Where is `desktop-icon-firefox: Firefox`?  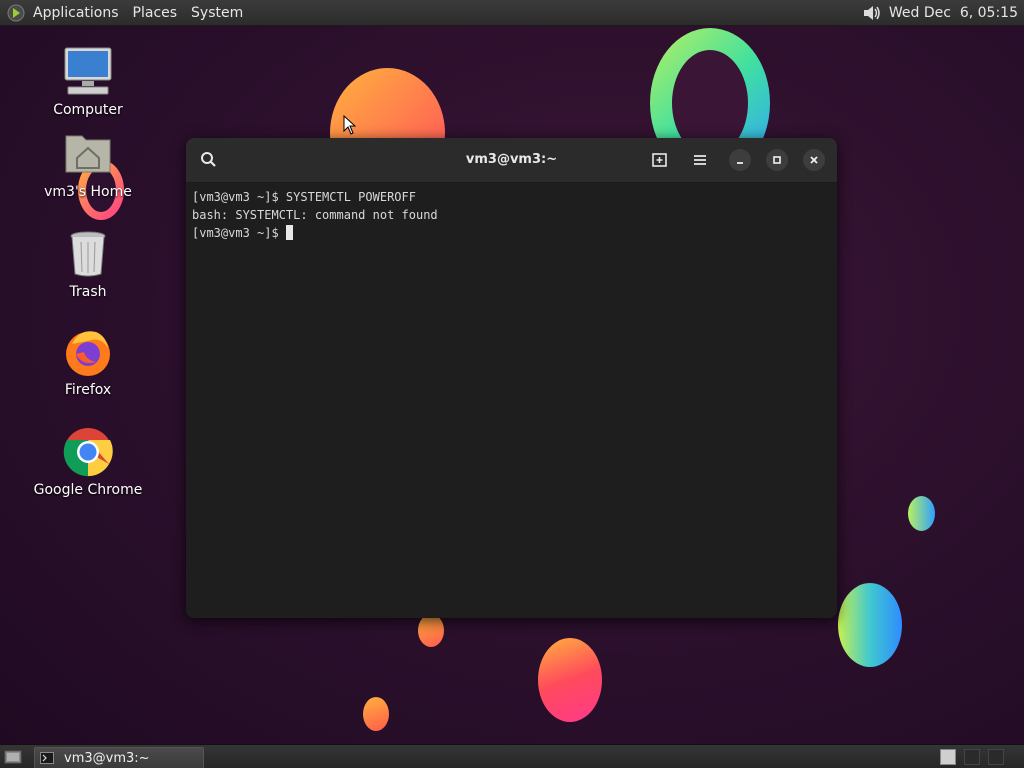
desktop-icon-firefox: Firefox is located at coordinates (88, 362).